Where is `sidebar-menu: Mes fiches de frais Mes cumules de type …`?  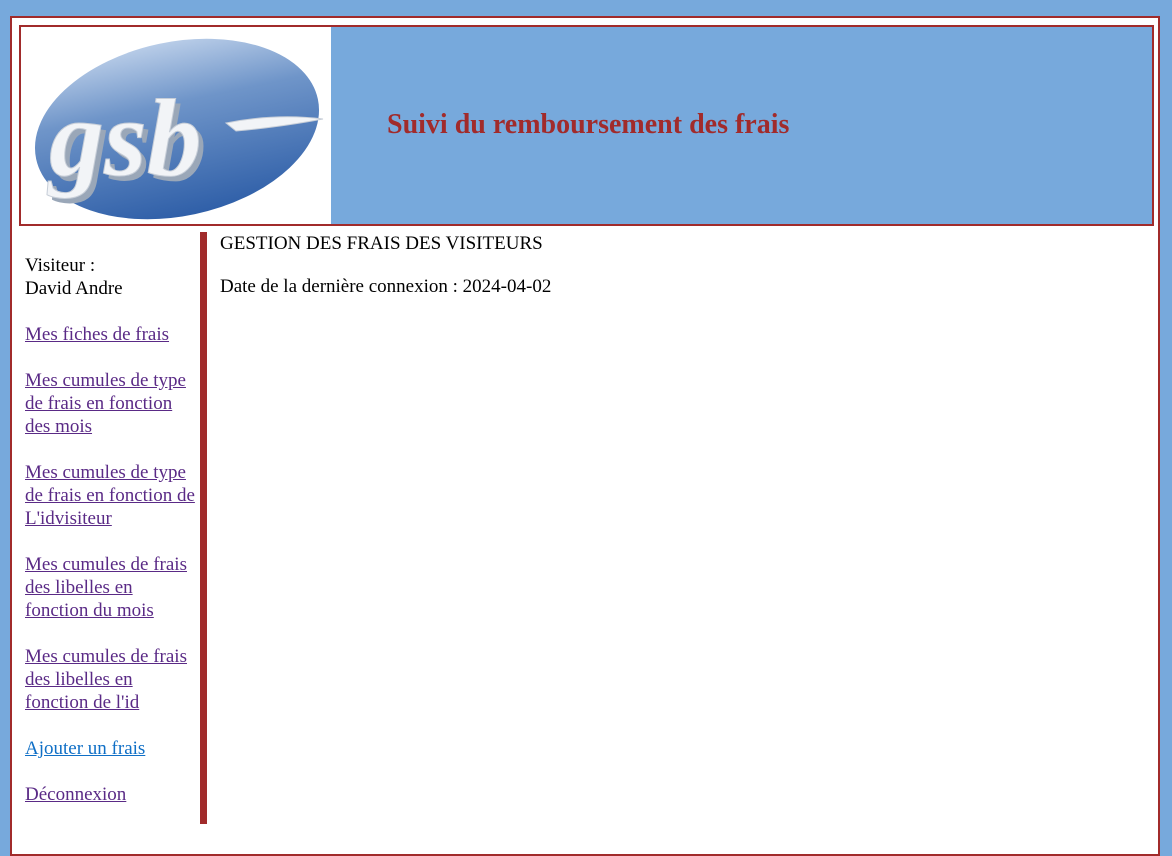 sidebar-menu: Mes fiches de frais Mes cumules de type … is located at coordinates (112, 564).